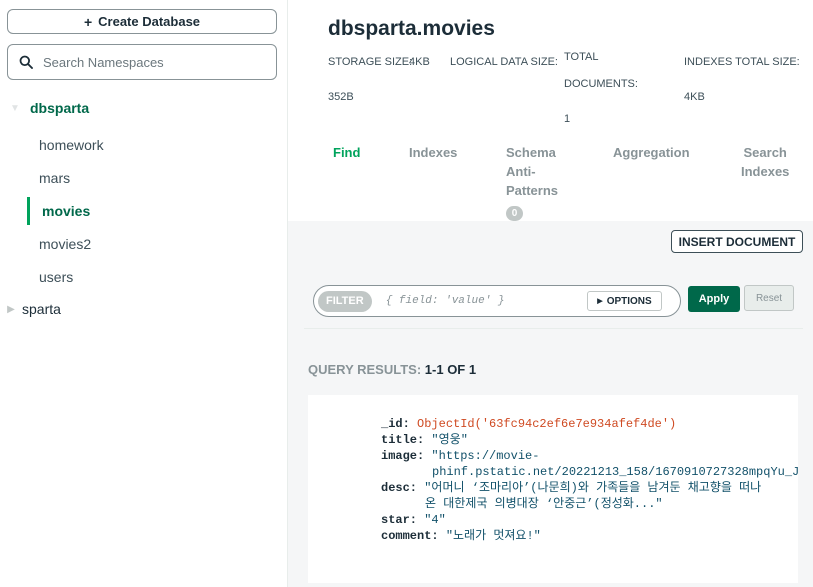  Describe the element at coordinates (419, 62) in the screenshot. I see `storage-size-value: 4KB` at that location.